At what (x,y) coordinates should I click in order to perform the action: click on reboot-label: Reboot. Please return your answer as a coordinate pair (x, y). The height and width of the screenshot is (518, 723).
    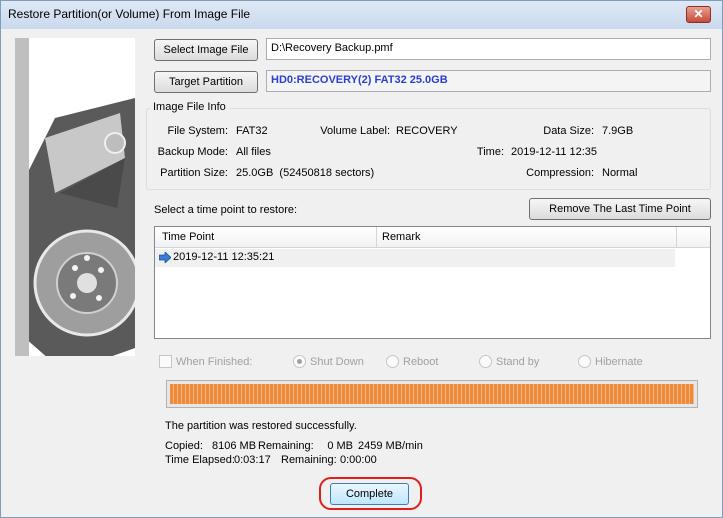
    Looking at the image, I should click on (421, 362).